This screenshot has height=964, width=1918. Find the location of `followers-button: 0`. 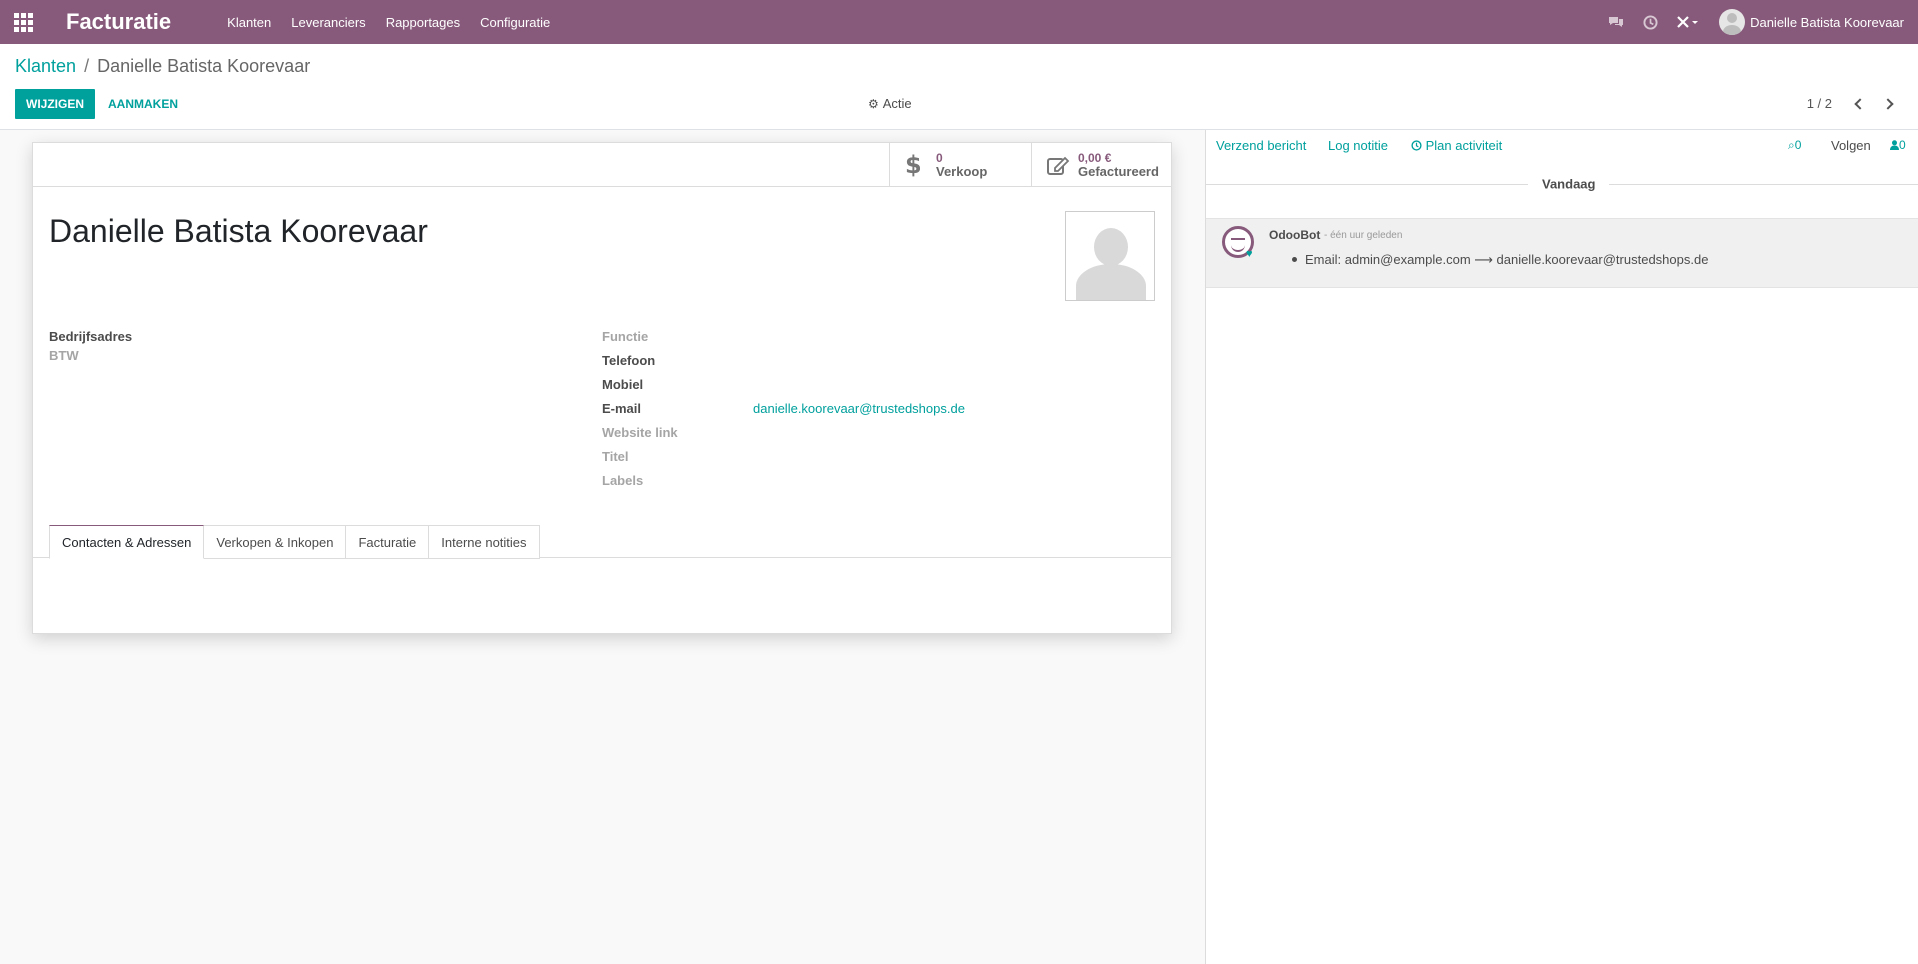

followers-button: 0 is located at coordinates (1898, 145).